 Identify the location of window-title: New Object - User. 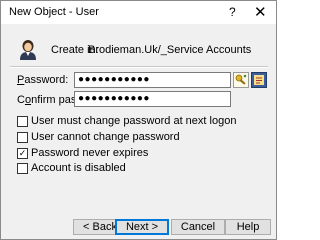
(54, 12).